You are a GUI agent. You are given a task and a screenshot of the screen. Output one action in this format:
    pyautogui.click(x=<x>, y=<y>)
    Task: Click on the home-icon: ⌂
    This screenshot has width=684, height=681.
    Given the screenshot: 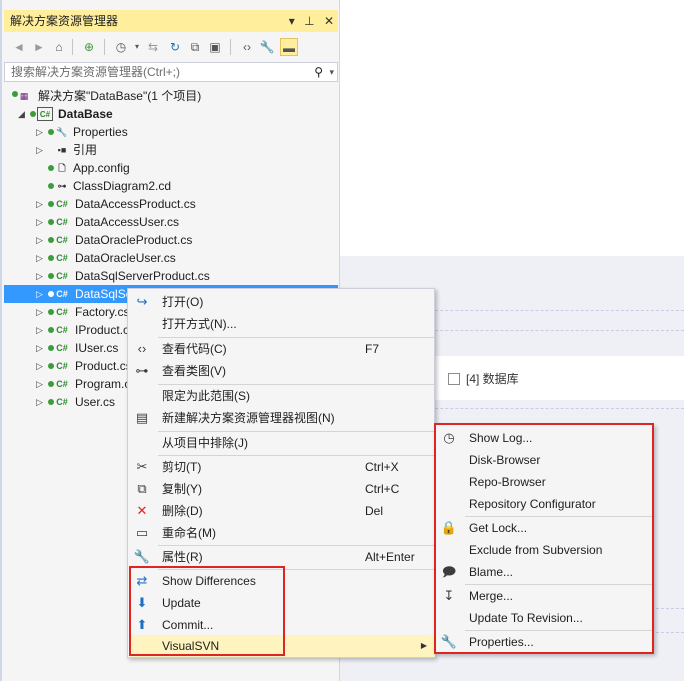 What is the action you would take?
    pyautogui.click(x=59, y=47)
    